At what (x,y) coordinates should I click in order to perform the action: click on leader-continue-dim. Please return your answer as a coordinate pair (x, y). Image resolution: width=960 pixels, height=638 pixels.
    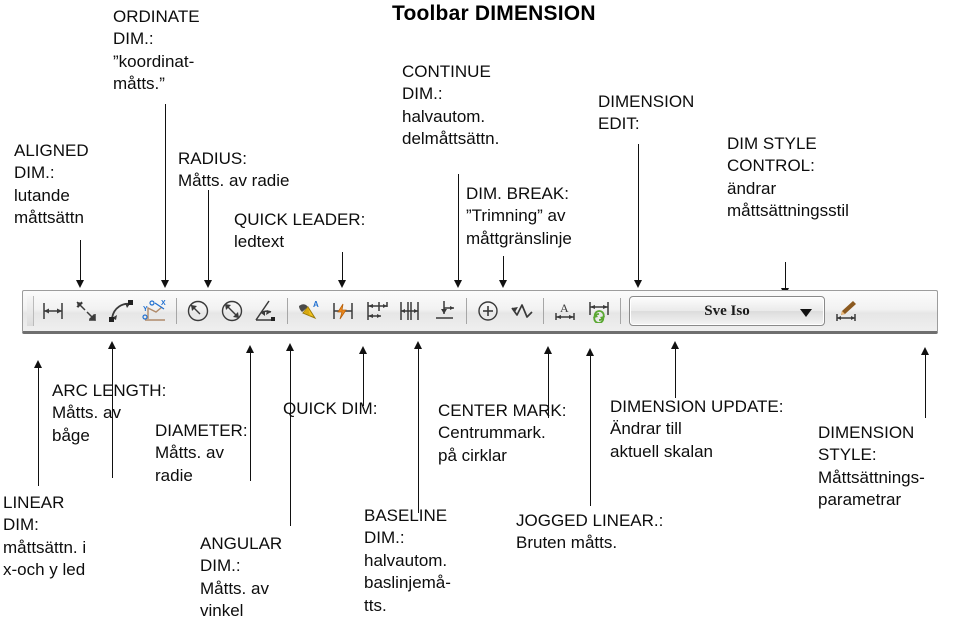
    Looking at the image, I should click on (459, 228).